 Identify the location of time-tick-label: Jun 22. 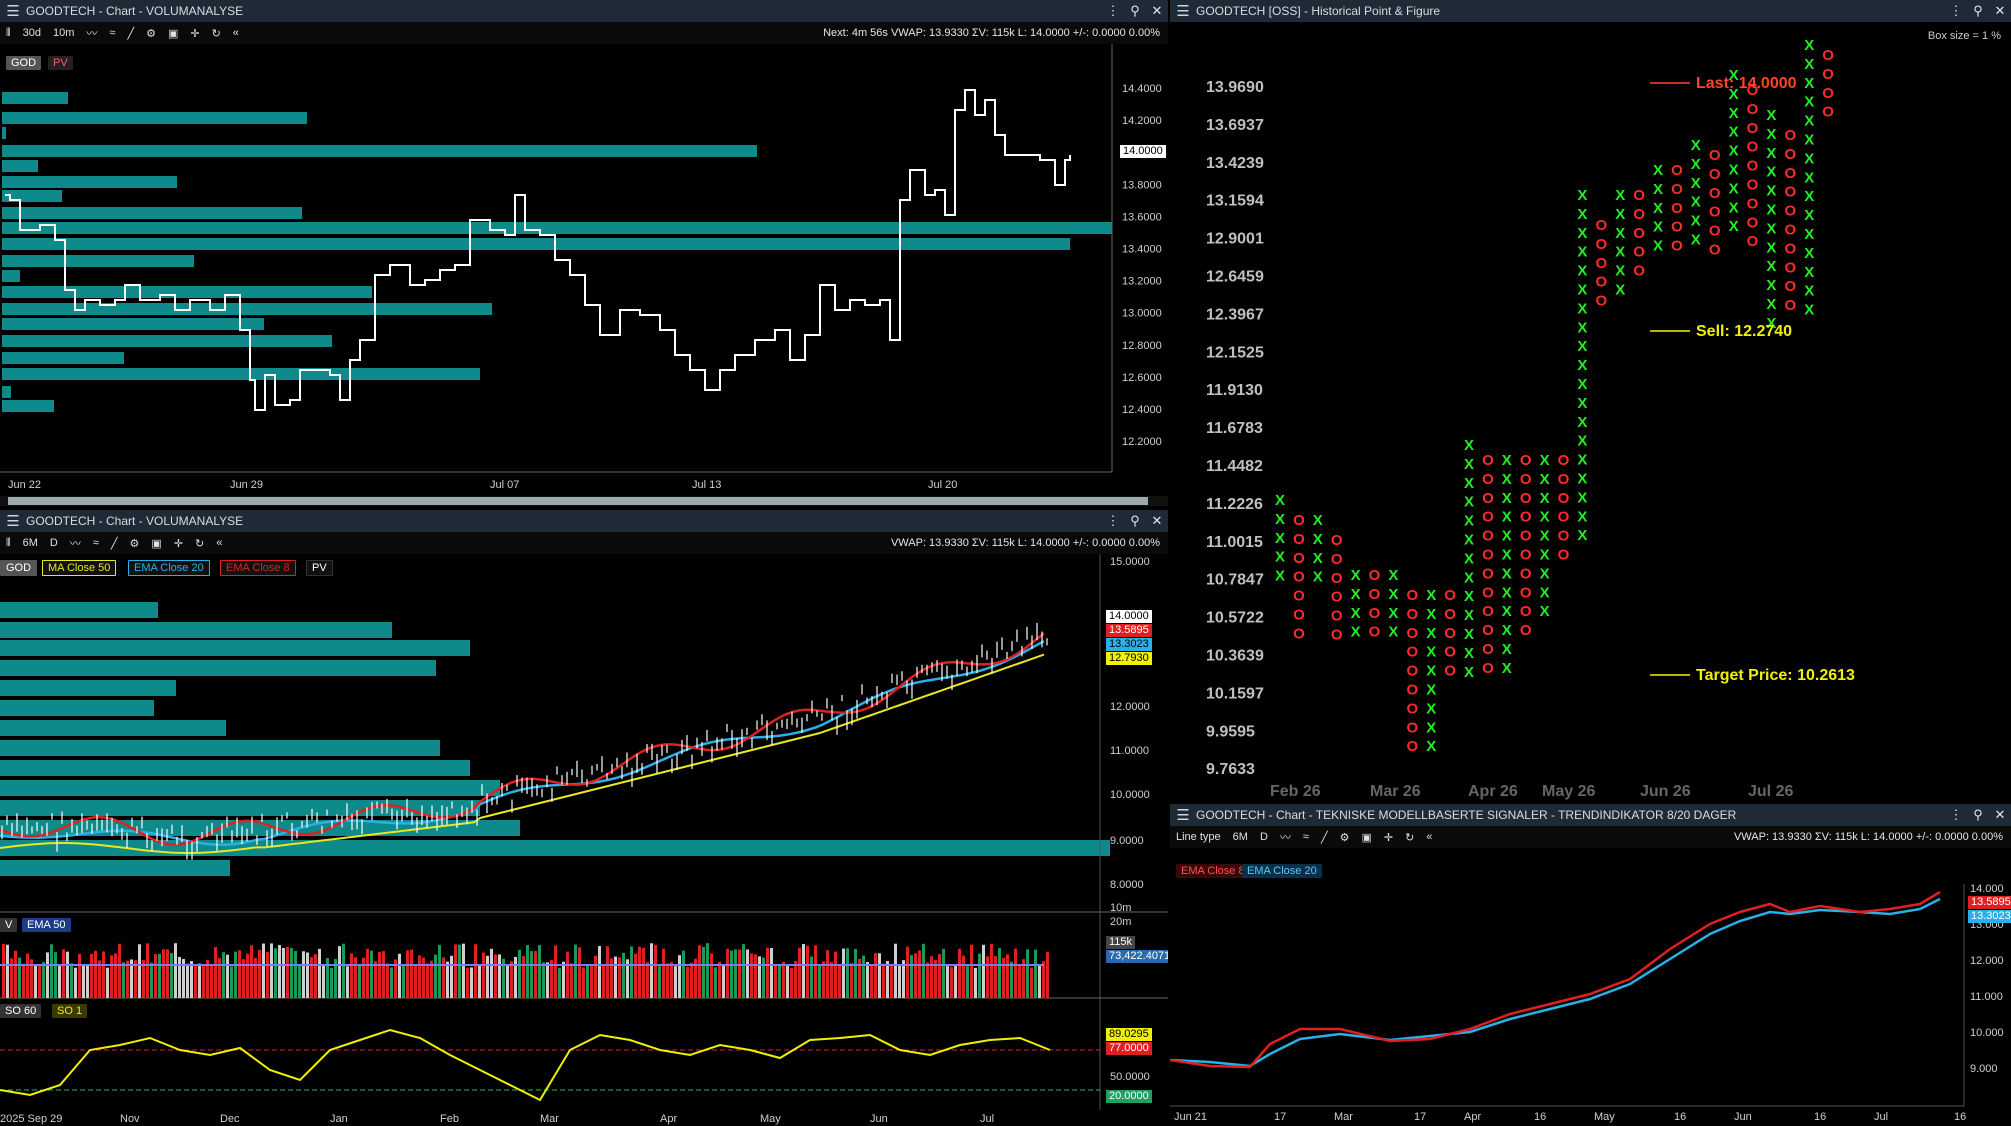
(24, 485).